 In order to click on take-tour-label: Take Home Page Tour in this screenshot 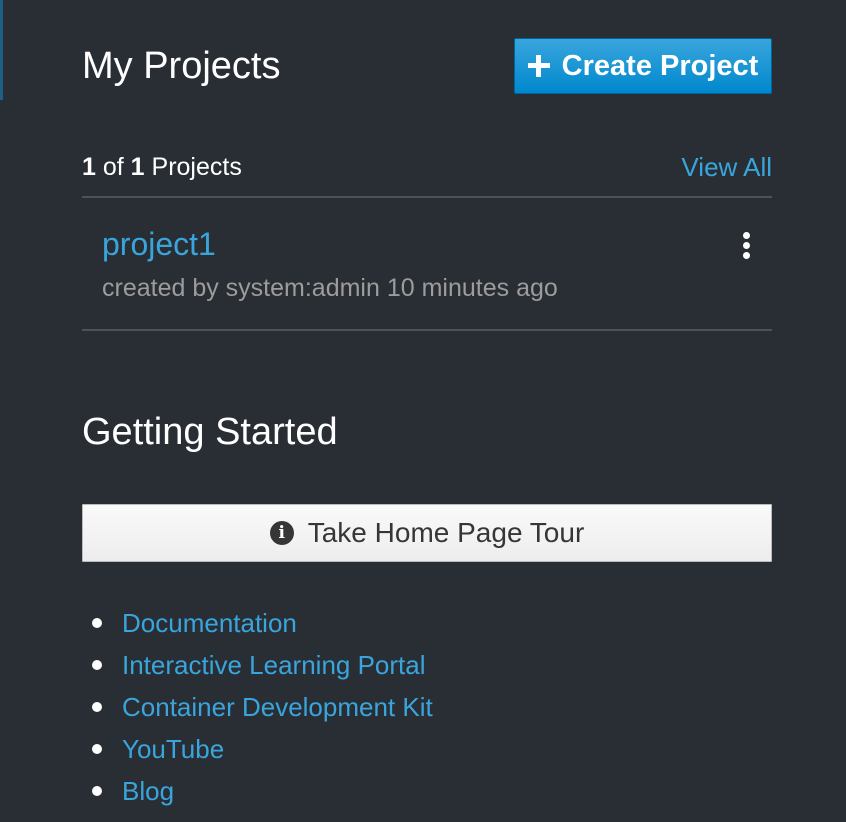, I will do `click(446, 532)`.